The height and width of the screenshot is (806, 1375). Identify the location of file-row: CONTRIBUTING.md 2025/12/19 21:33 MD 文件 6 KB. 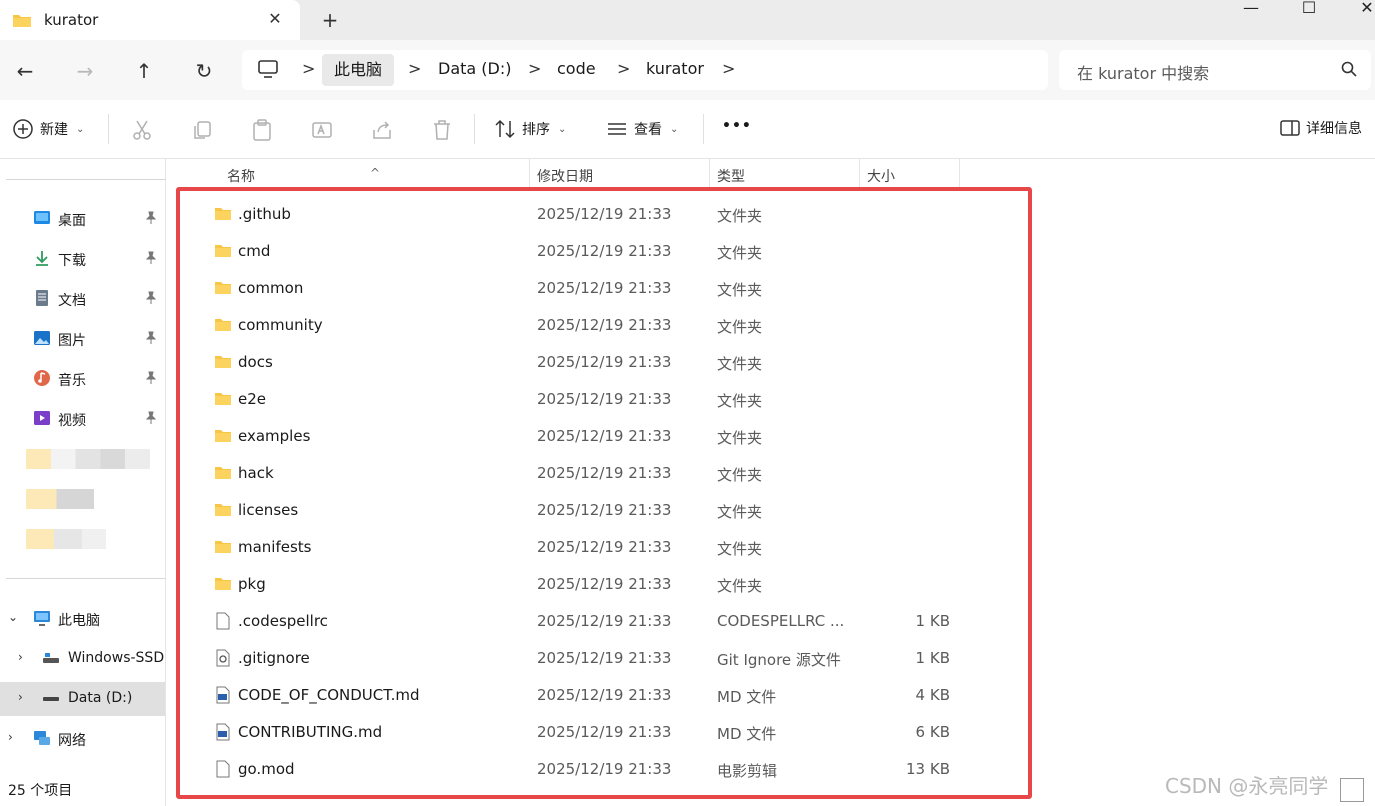
(561, 732).